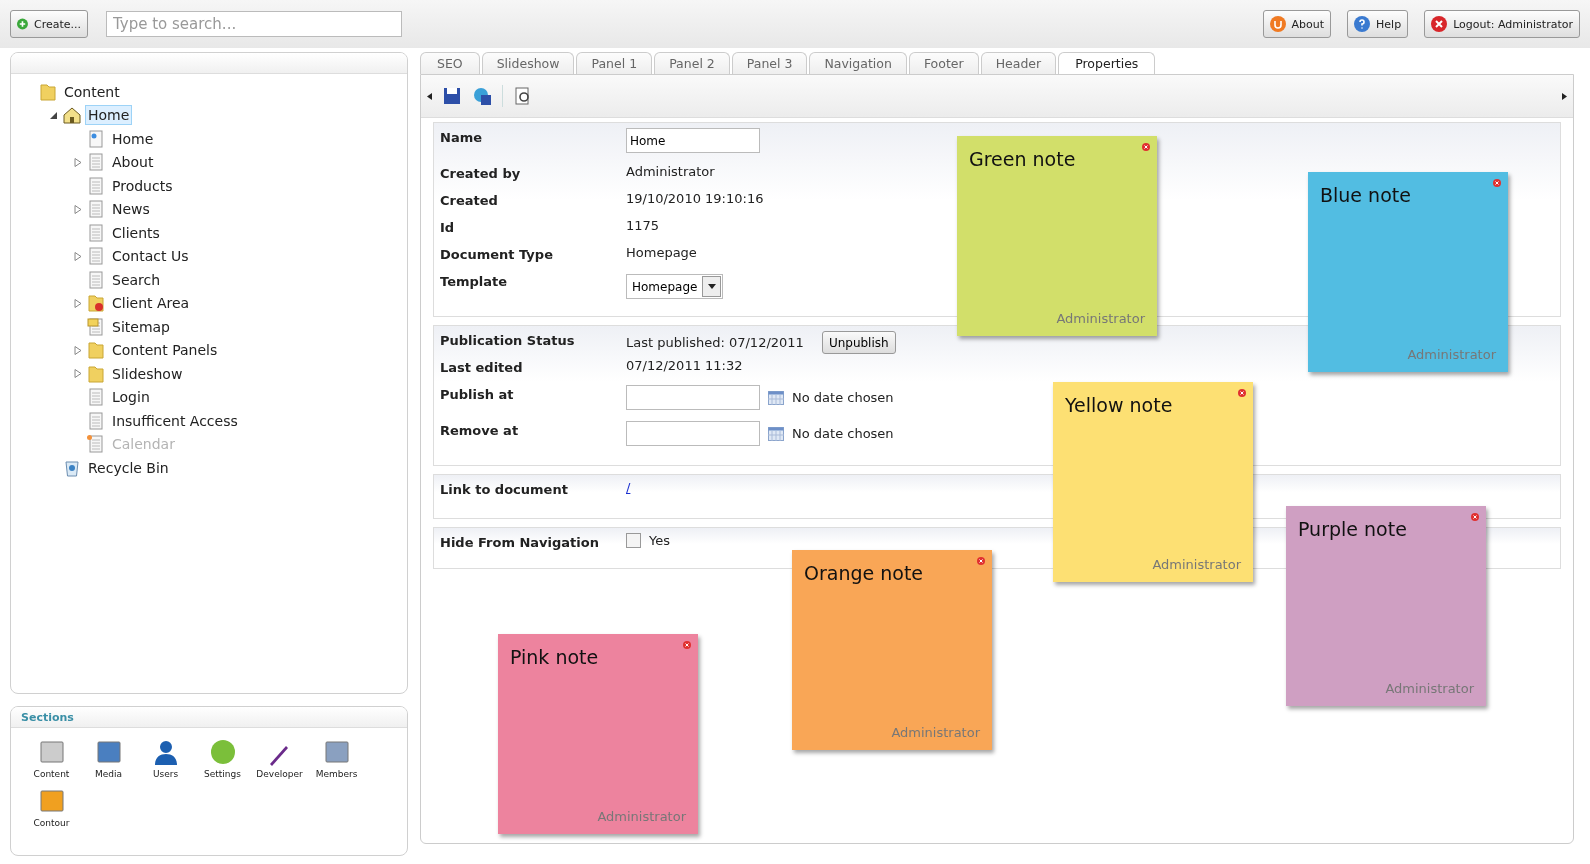 The height and width of the screenshot is (864, 1590). What do you see at coordinates (693, 140) in the screenshot?
I see `name-field: Home` at bounding box center [693, 140].